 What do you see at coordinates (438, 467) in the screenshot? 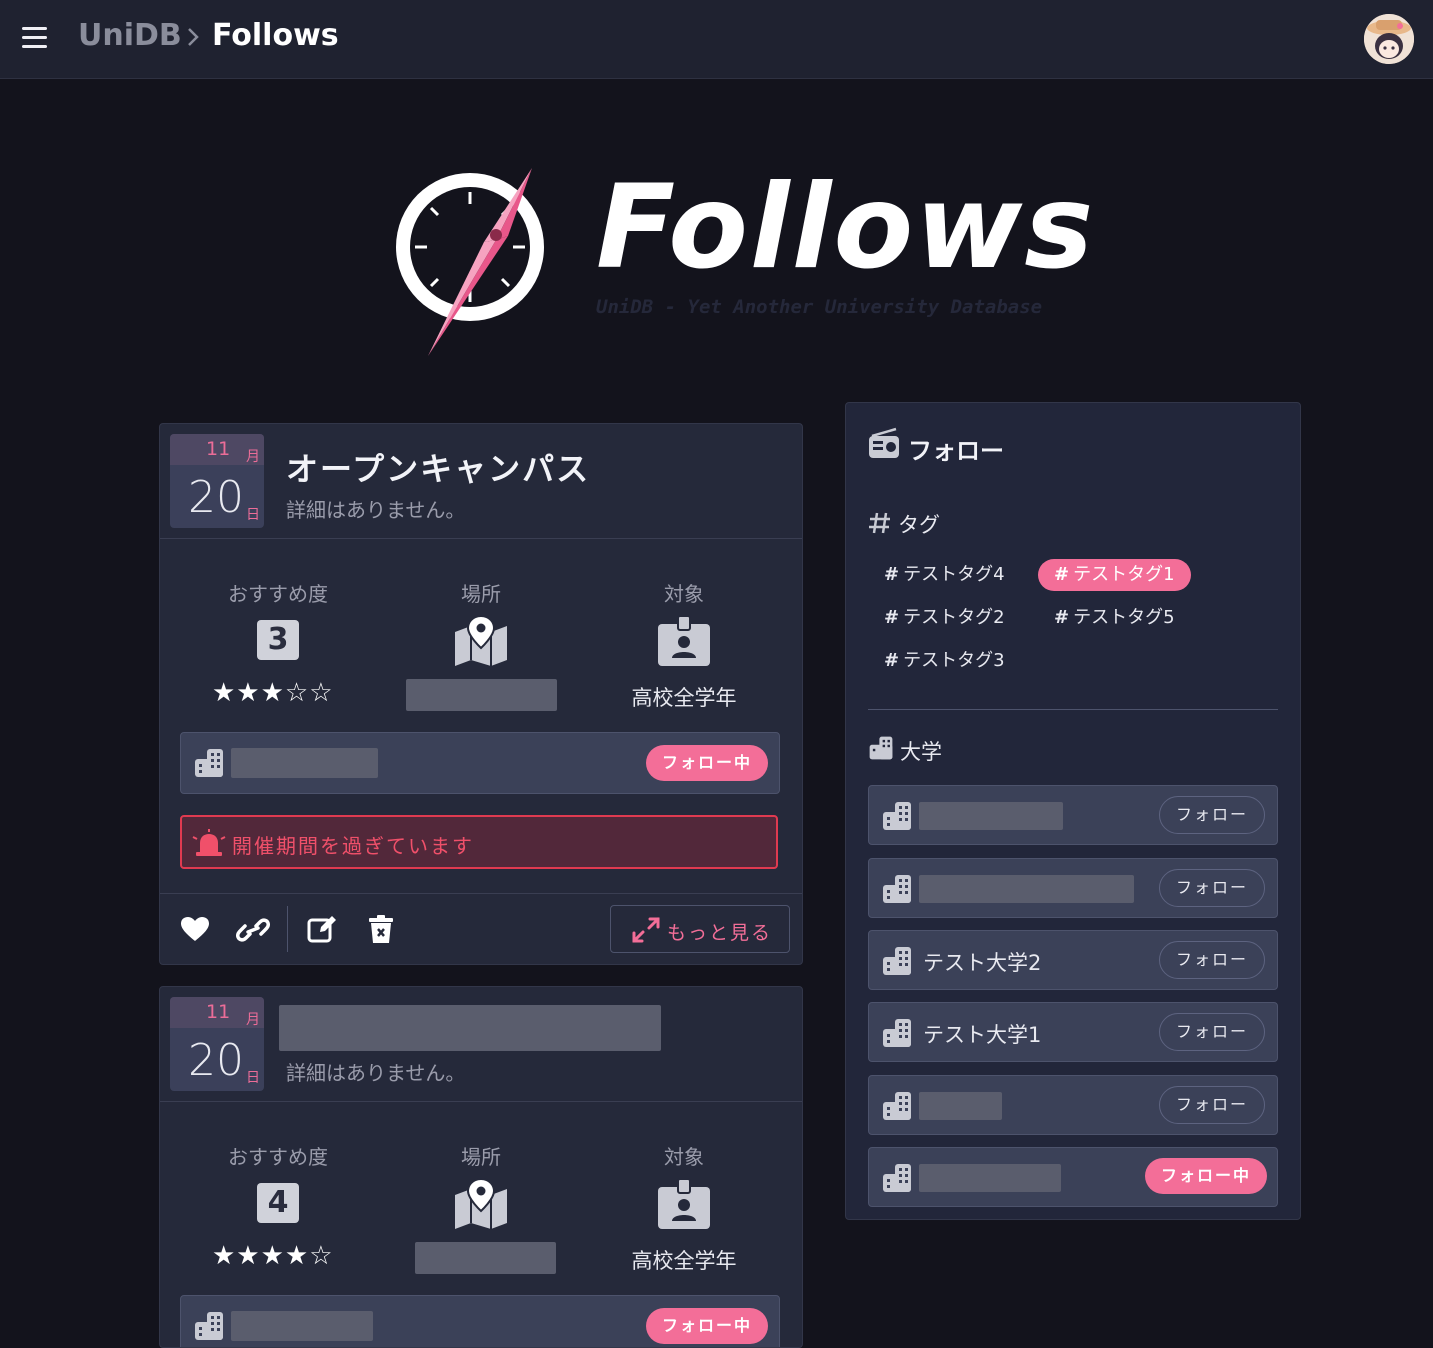
I see `event-title: オープンキャンパス` at bounding box center [438, 467].